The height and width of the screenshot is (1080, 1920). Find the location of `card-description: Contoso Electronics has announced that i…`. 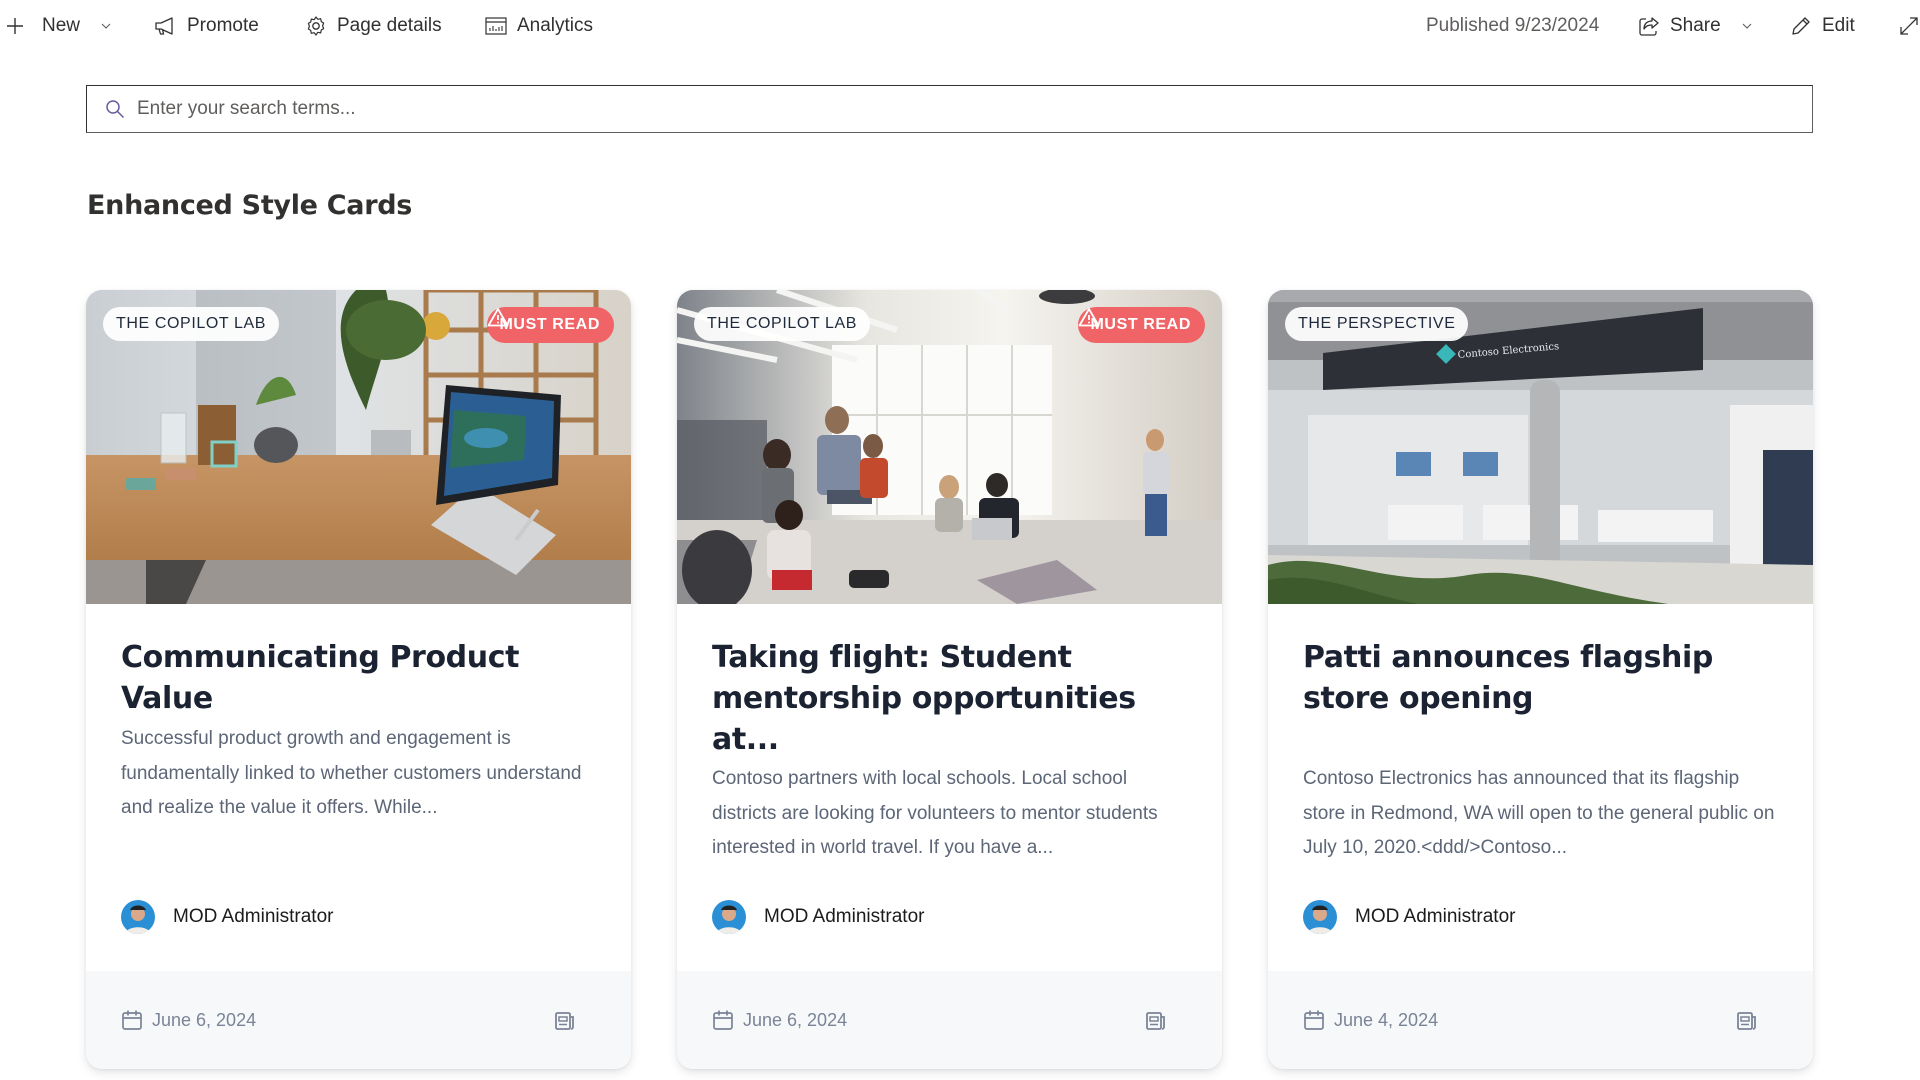

card-description: Contoso Electronics has announced that i… is located at coordinates (1539, 813).